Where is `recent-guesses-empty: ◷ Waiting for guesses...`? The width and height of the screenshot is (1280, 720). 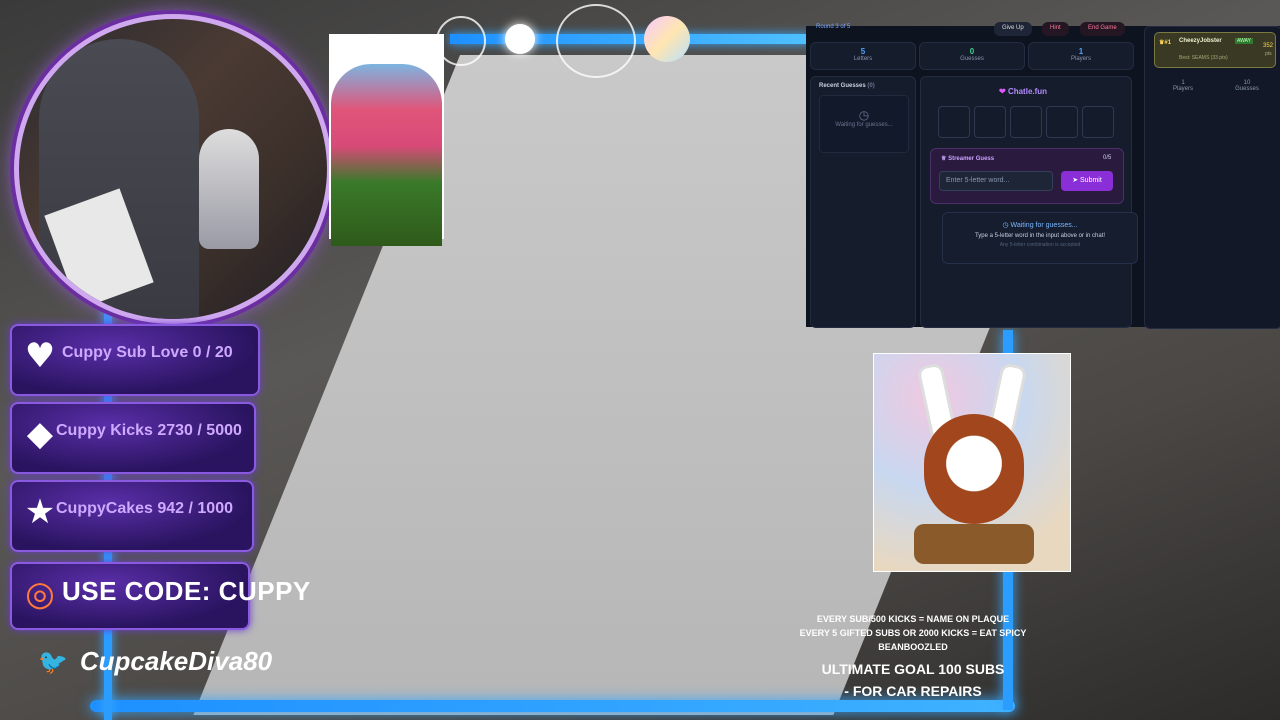
recent-guesses-empty: ◷ Waiting for guesses... is located at coordinates (864, 124).